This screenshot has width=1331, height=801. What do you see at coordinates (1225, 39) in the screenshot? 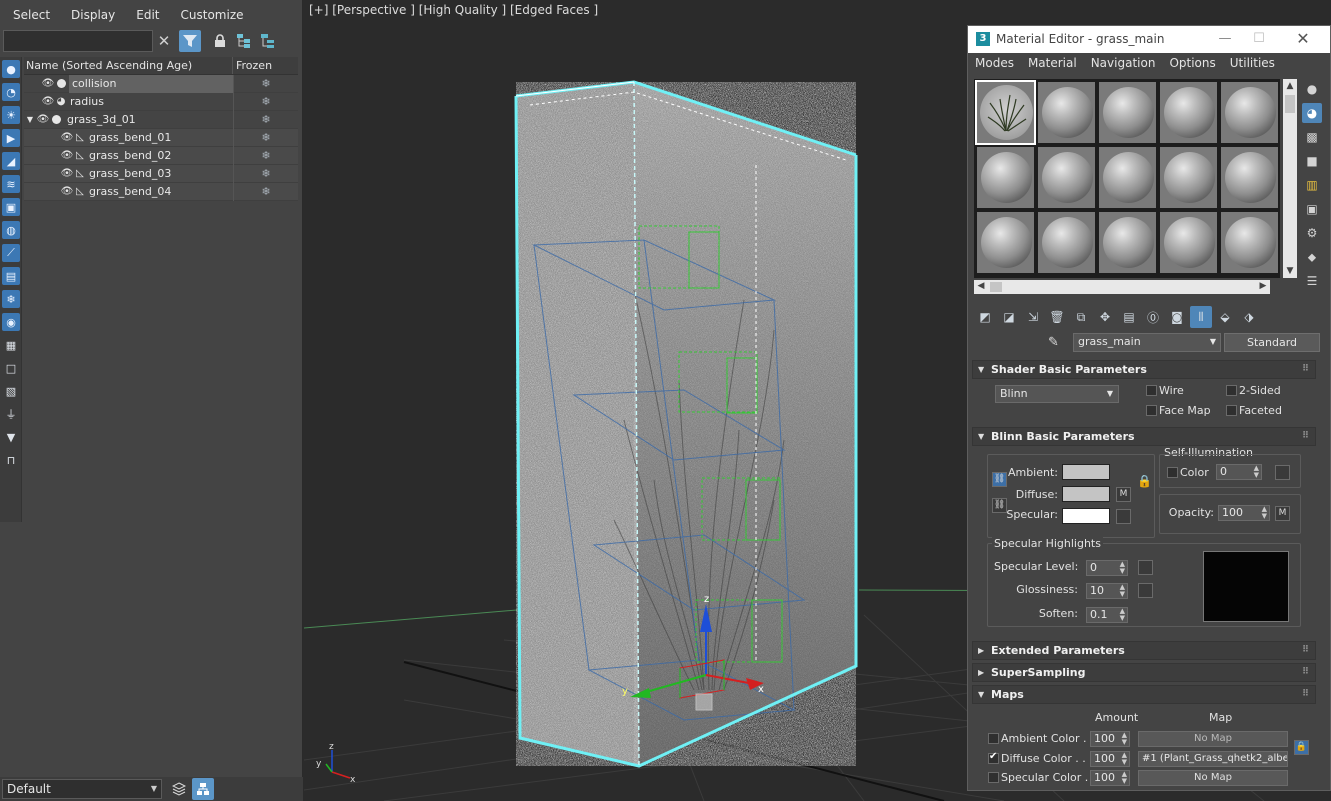
I see `minimize-icon: —` at bounding box center [1225, 39].